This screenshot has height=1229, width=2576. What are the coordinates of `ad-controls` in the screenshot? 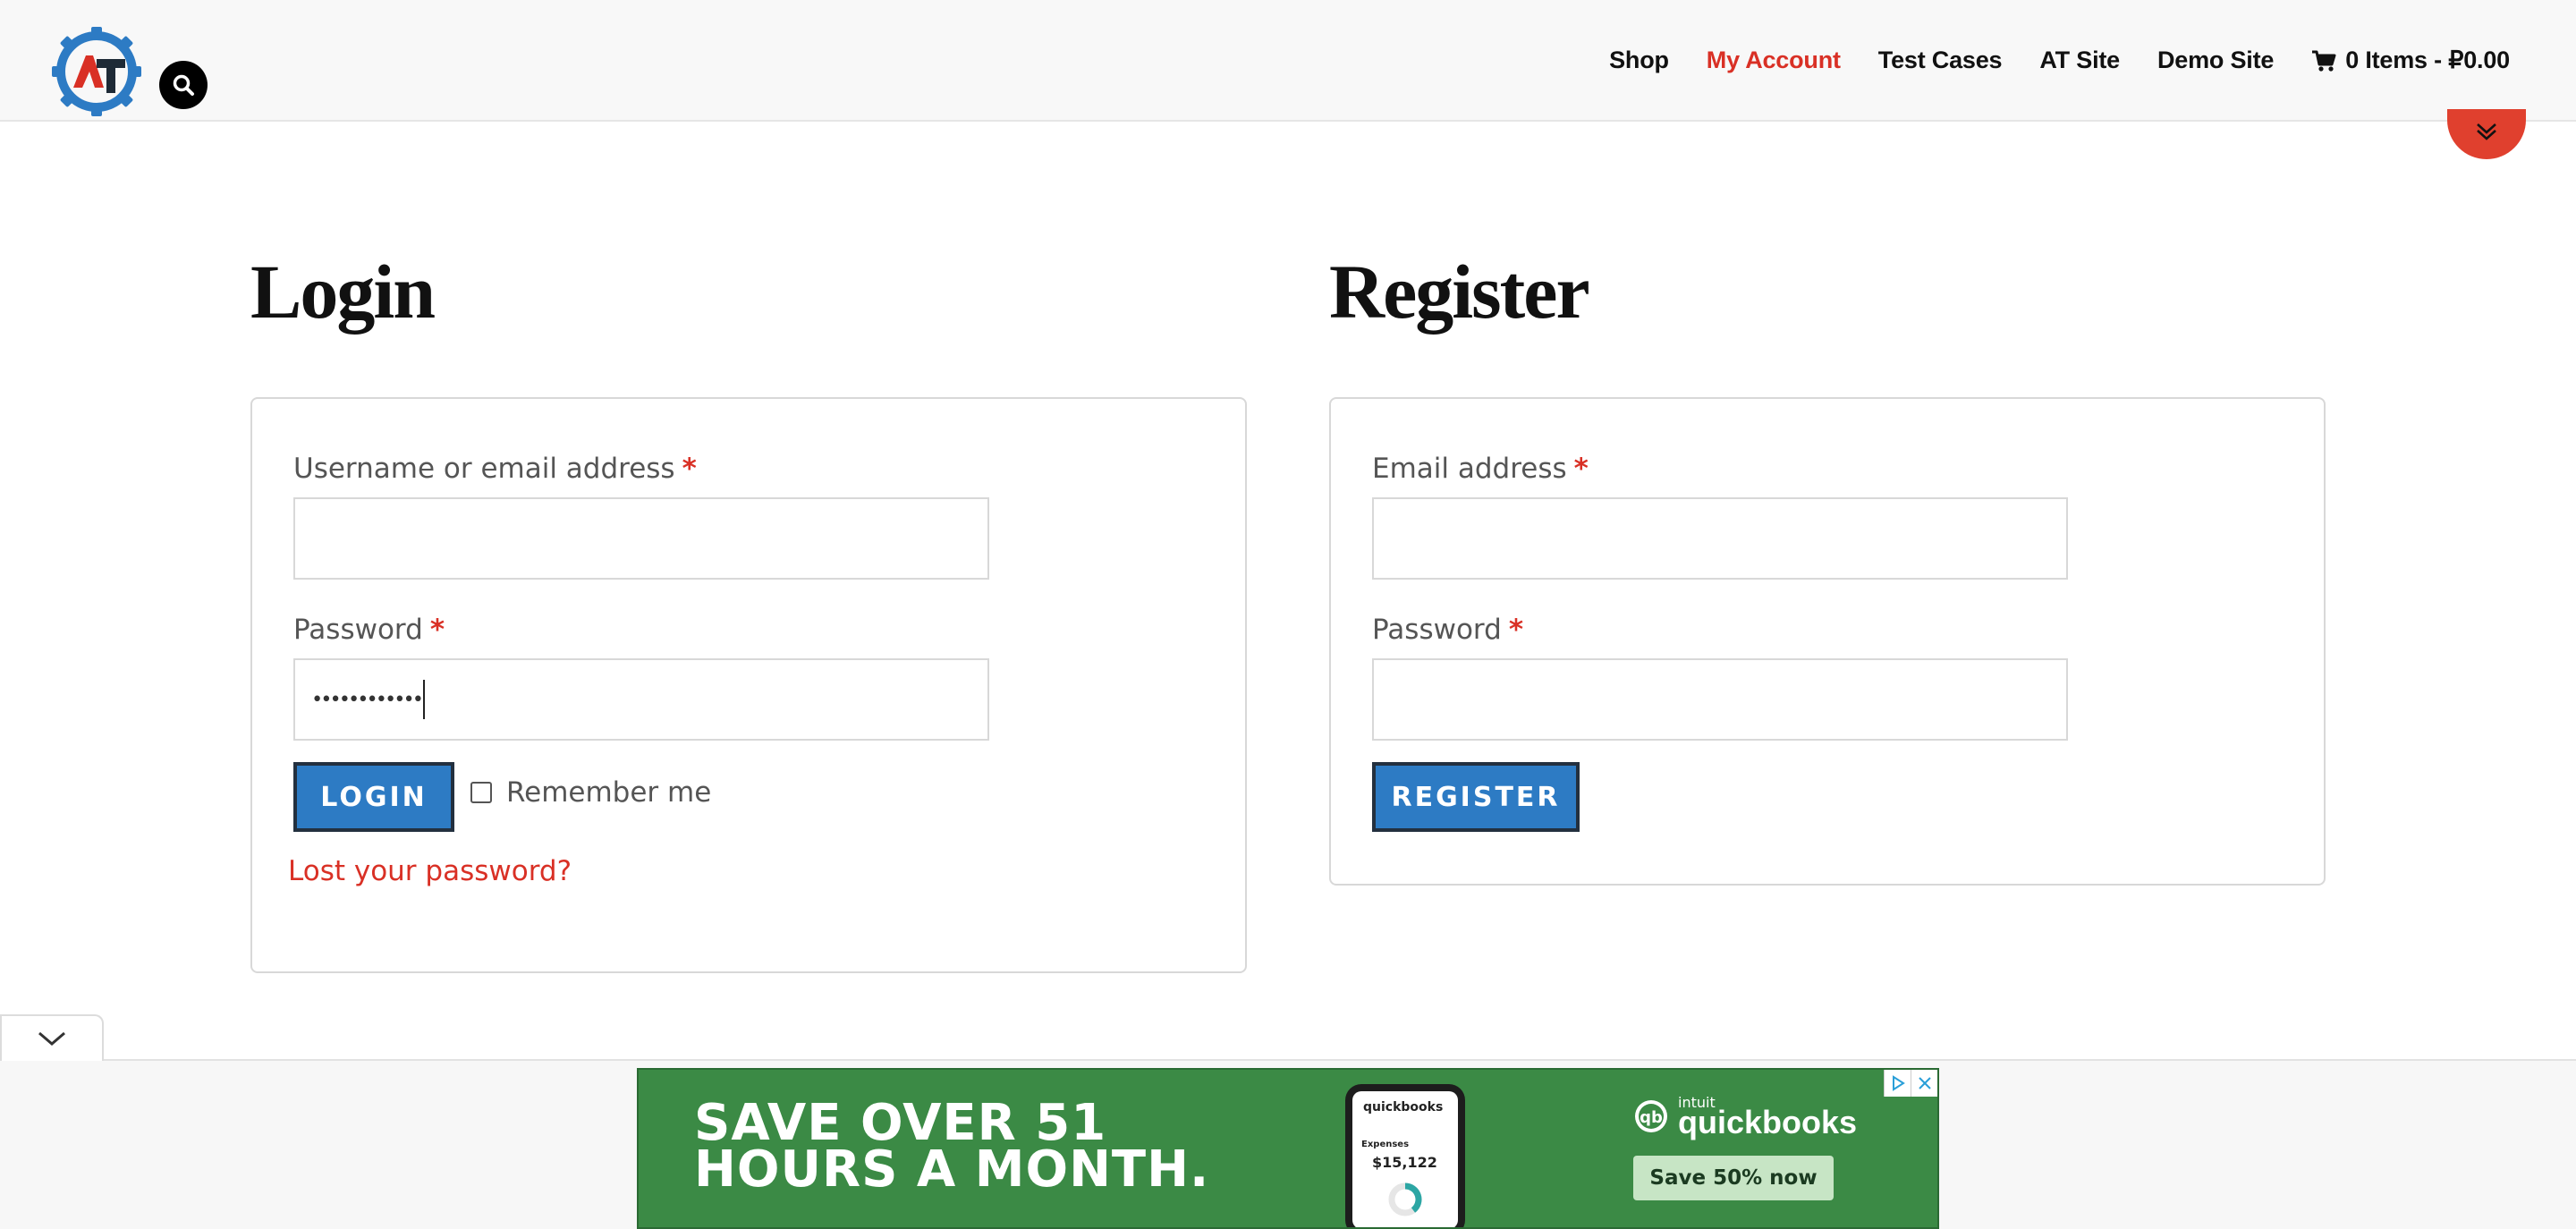 It's located at (1910, 1083).